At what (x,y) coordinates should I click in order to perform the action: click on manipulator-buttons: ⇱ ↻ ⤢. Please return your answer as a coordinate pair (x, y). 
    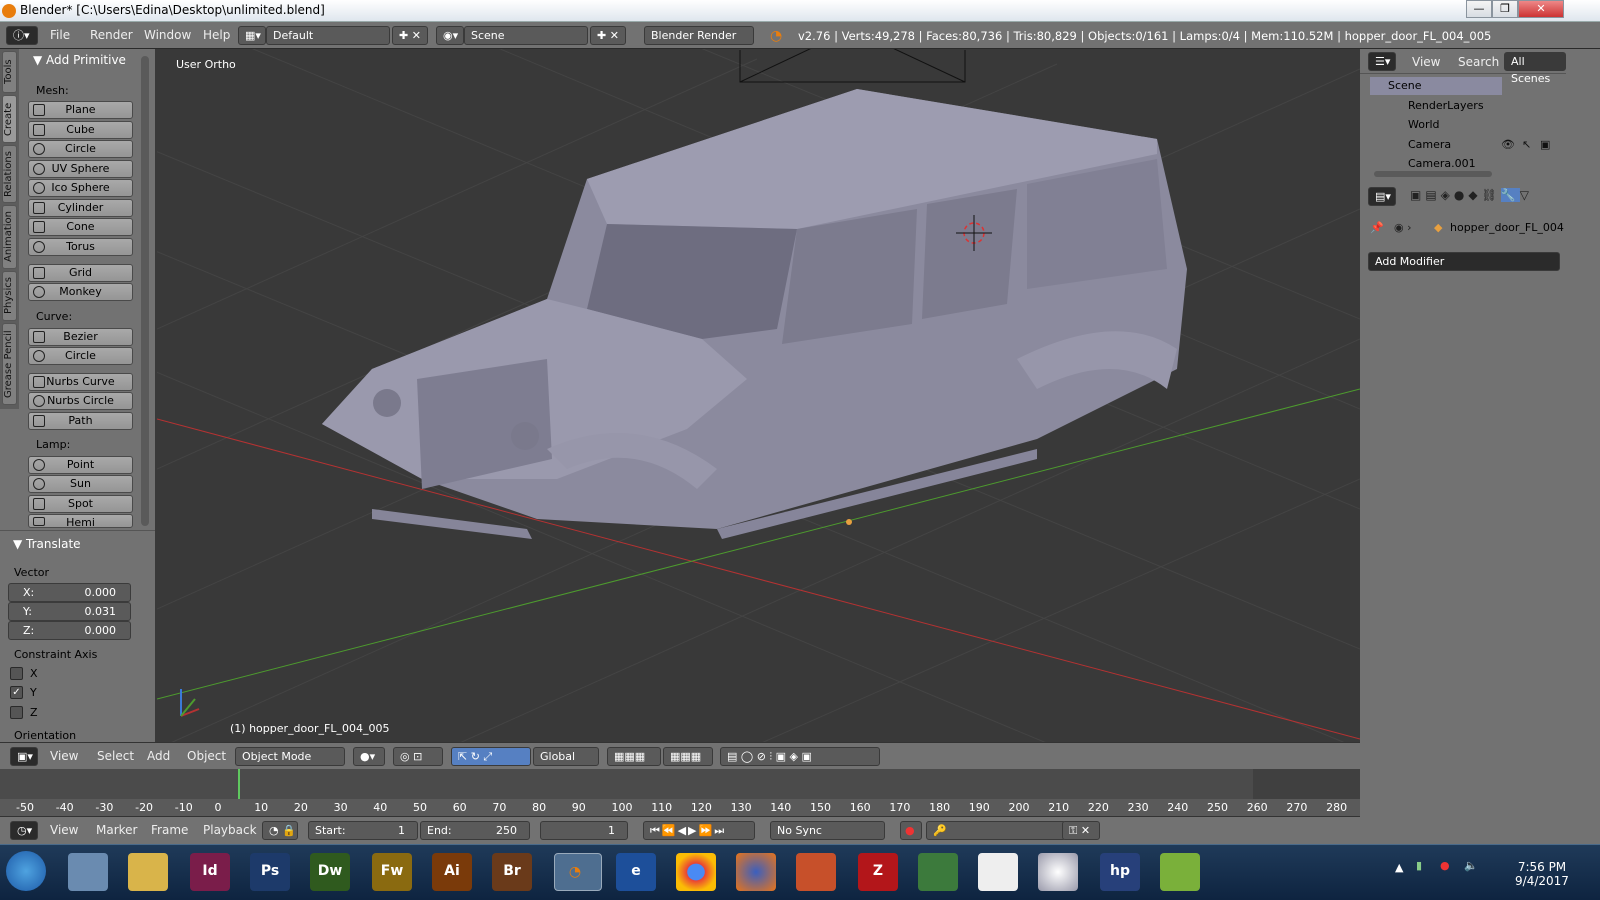
    Looking at the image, I should click on (491, 756).